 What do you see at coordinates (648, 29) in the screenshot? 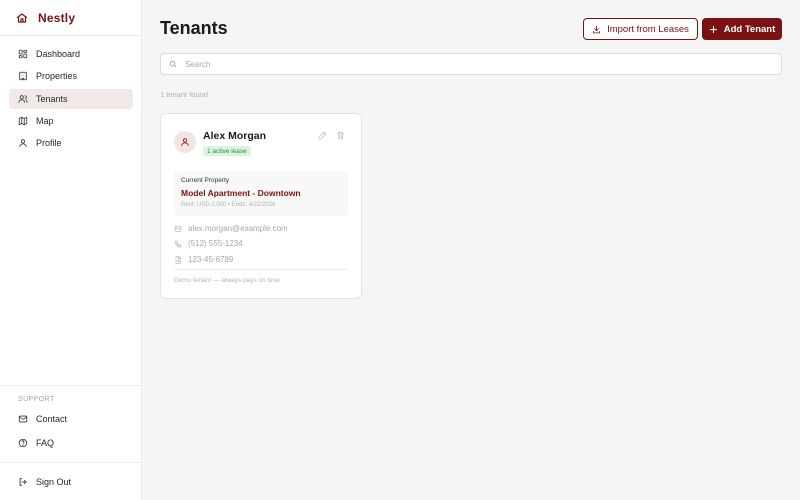
I see `import-label: Import from Leases` at bounding box center [648, 29].